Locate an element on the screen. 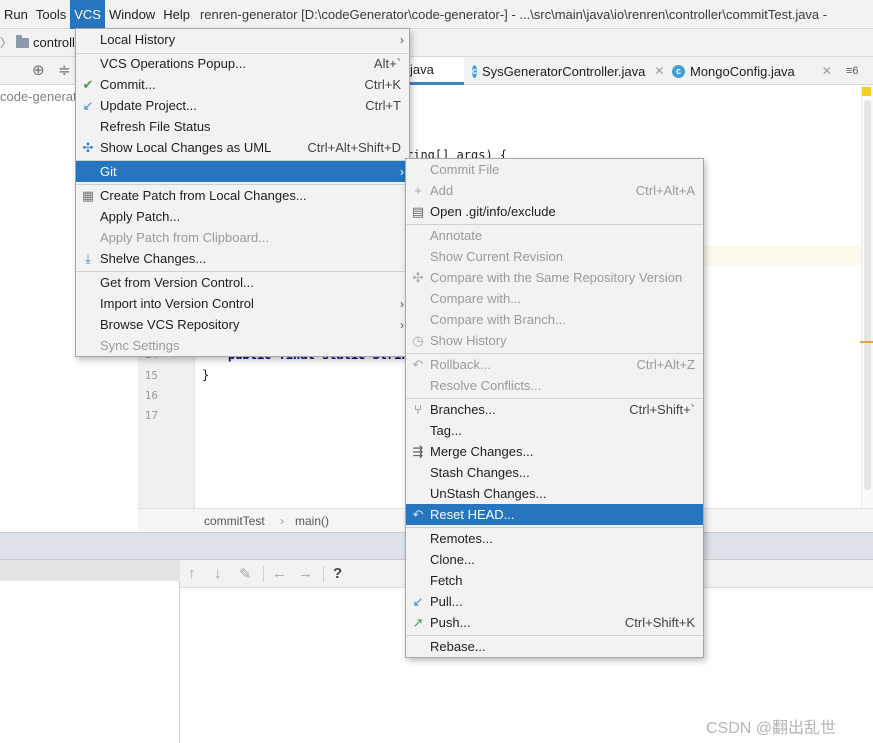  help-icon: ? is located at coordinates (337, 573).